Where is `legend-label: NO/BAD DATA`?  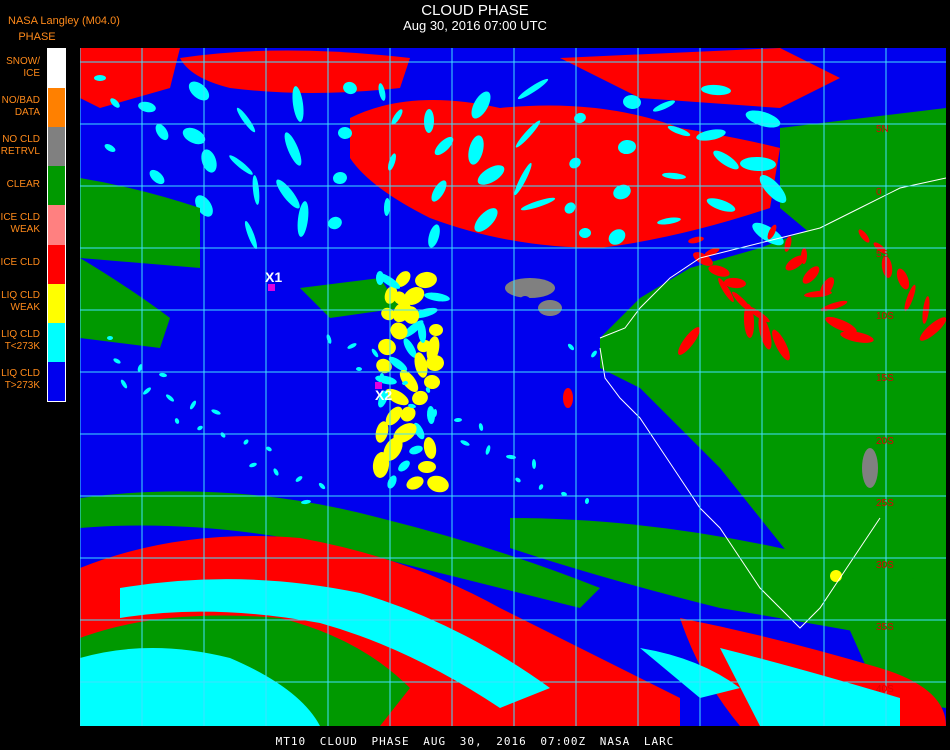
legend-label: NO/BAD DATA is located at coordinates (20, 106).